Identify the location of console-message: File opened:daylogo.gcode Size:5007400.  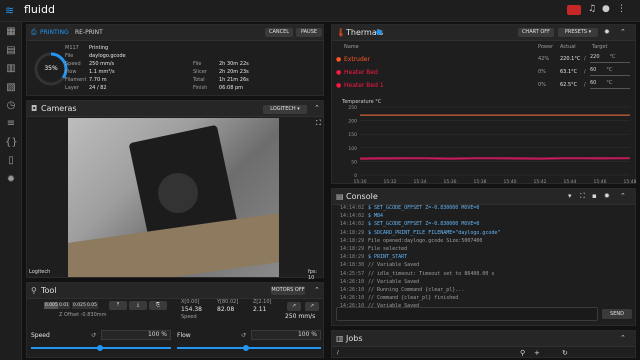
(425, 240).